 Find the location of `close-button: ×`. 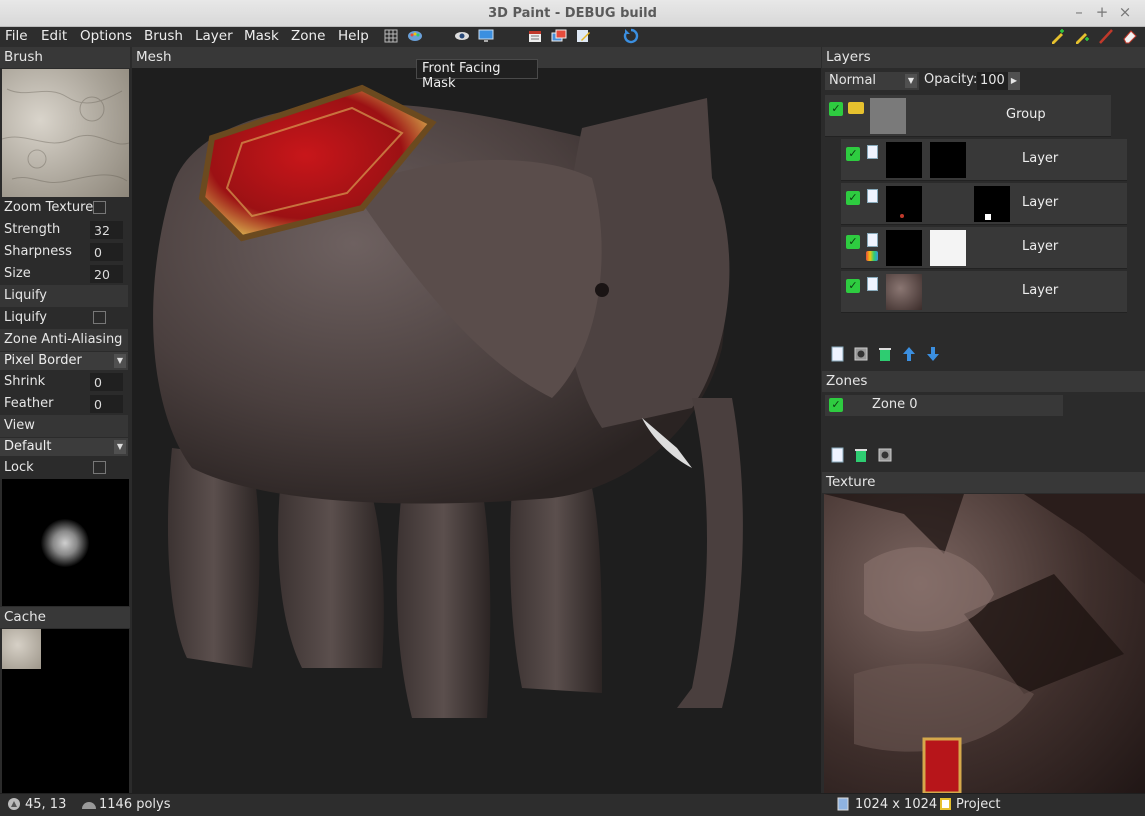

close-button: × is located at coordinates (1125, 12).